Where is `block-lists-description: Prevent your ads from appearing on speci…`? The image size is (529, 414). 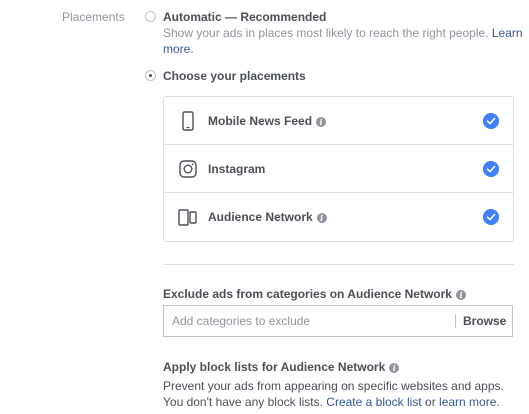 block-lists-description: Prevent your ads from appearing on speci… is located at coordinates (343, 394).